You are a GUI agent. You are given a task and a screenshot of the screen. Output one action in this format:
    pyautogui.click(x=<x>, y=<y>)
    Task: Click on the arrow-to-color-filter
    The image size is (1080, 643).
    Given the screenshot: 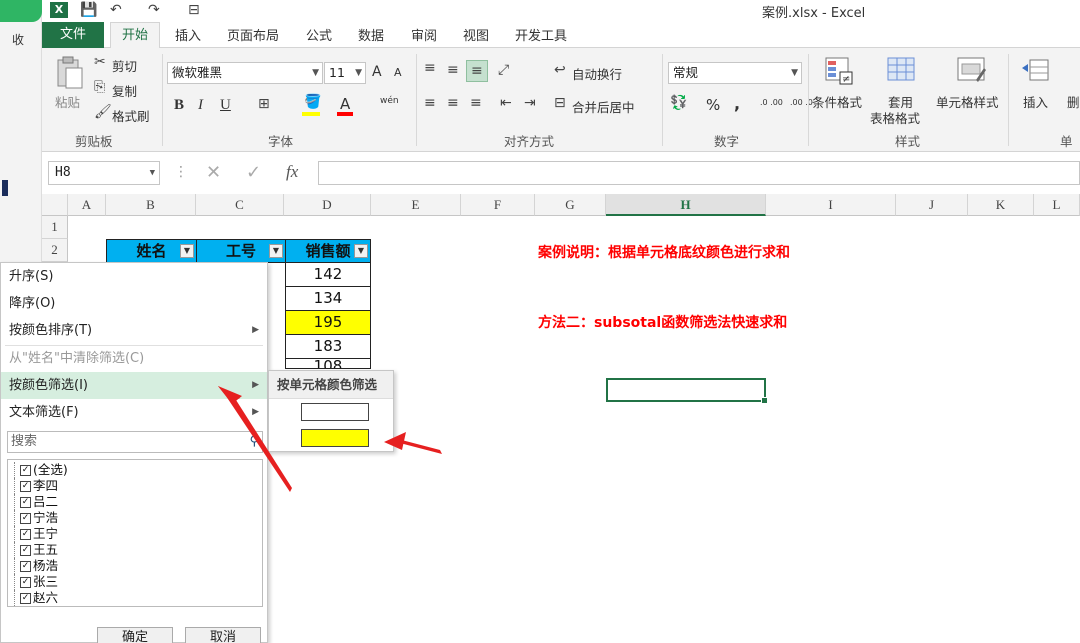 What is the action you would take?
    pyautogui.click(x=255, y=439)
    